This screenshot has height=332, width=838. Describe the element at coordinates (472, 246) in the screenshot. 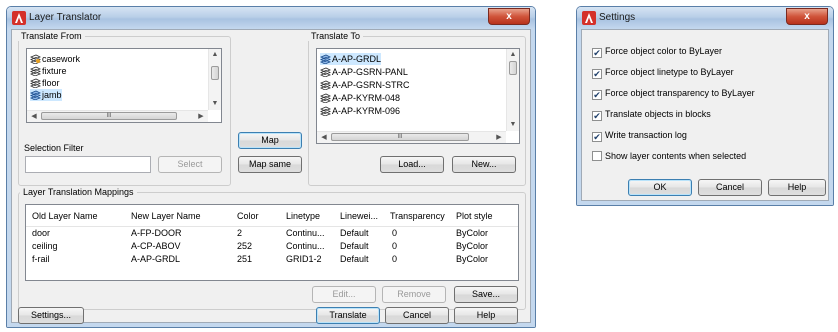

I see `table-cell: ByColor` at that location.